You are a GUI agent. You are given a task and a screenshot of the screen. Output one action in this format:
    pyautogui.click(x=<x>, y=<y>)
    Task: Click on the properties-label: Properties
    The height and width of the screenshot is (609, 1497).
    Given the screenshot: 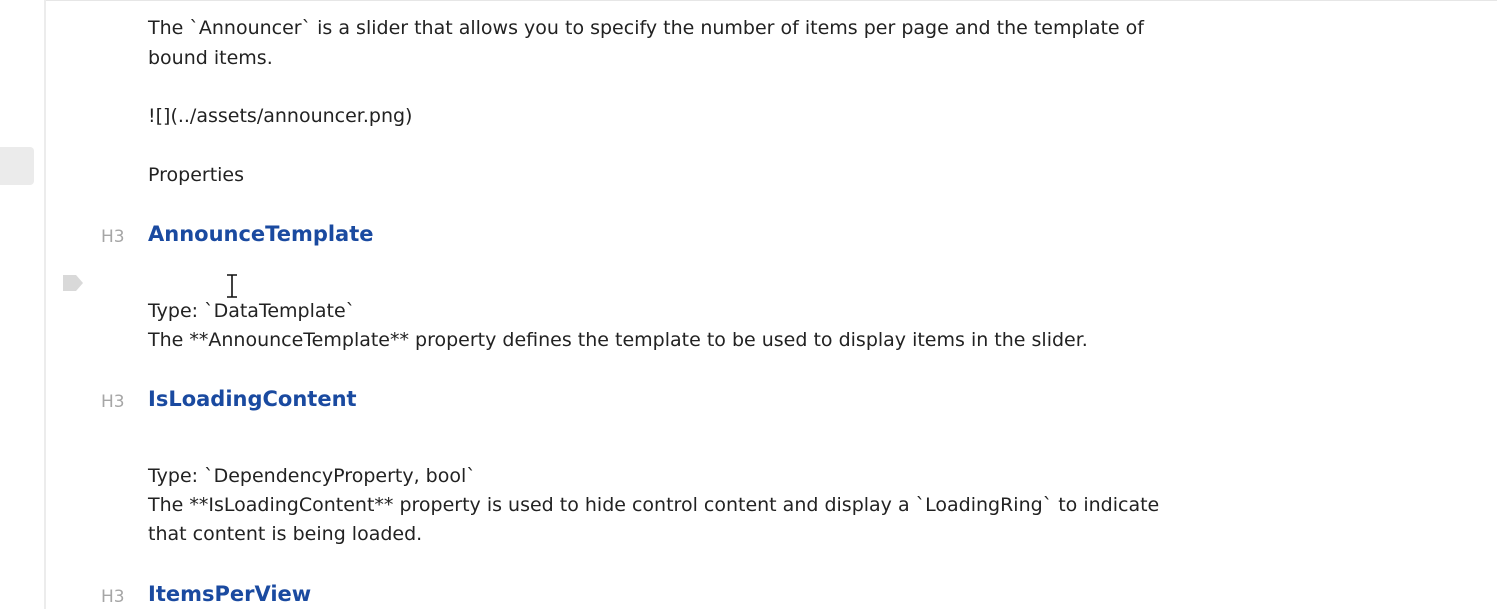 What is the action you would take?
    pyautogui.click(x=196, y=175)
    